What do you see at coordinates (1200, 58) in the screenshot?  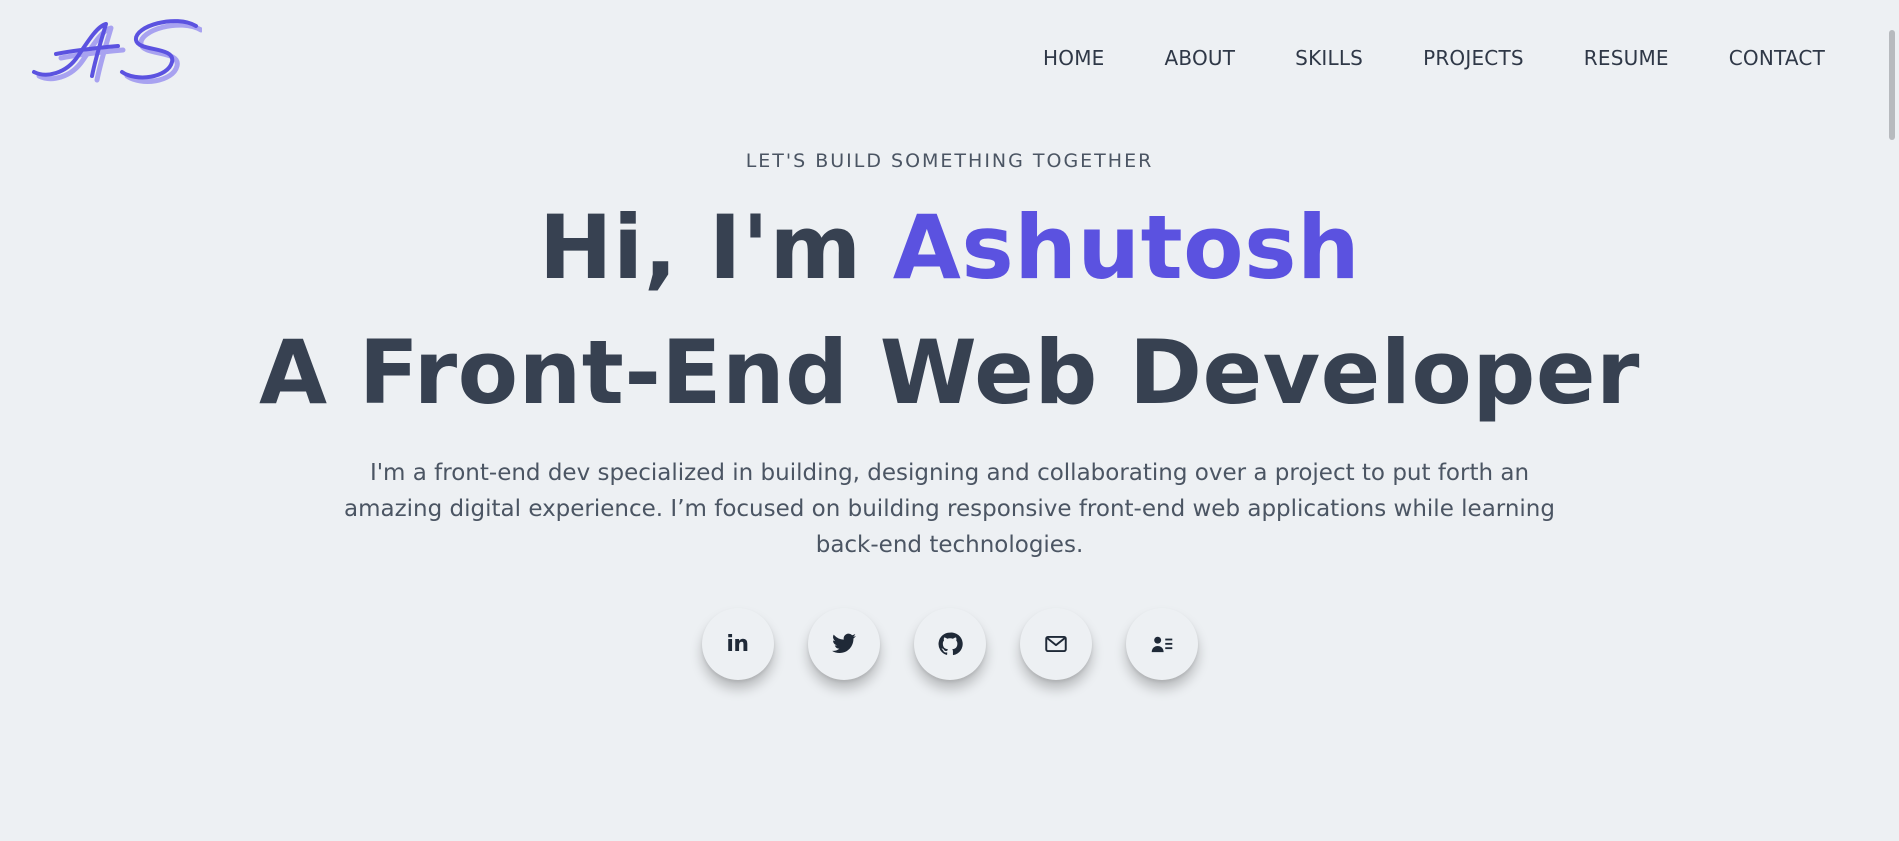 I see `nav-about: ABOUT` at bounding box center [1200, 58].